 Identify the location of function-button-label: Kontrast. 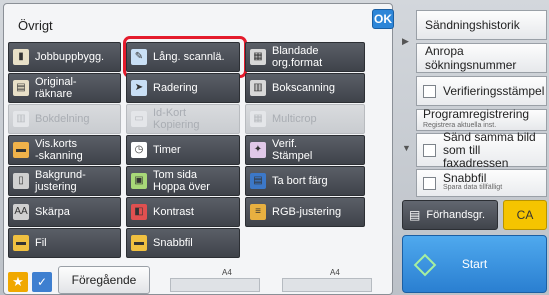
(173, 212).